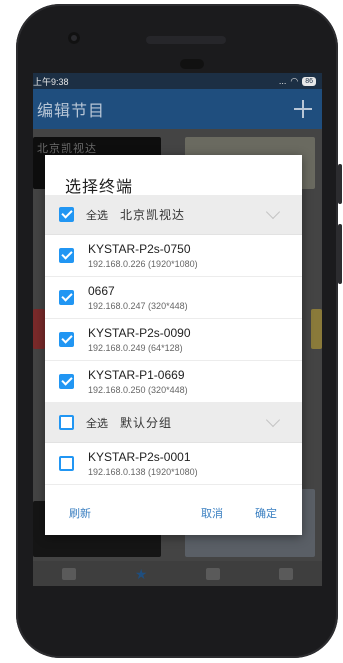  I want to click on front-camera-icon, so click(74, 38).